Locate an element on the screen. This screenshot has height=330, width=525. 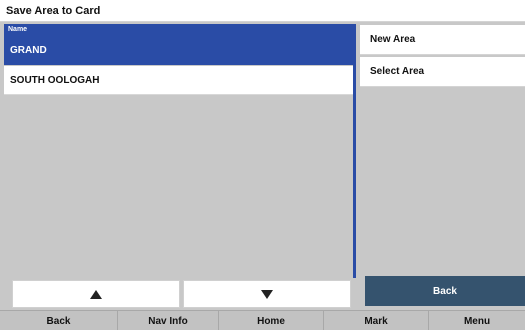
list-item-grand: GRAND is located at coordinates (179, 50).